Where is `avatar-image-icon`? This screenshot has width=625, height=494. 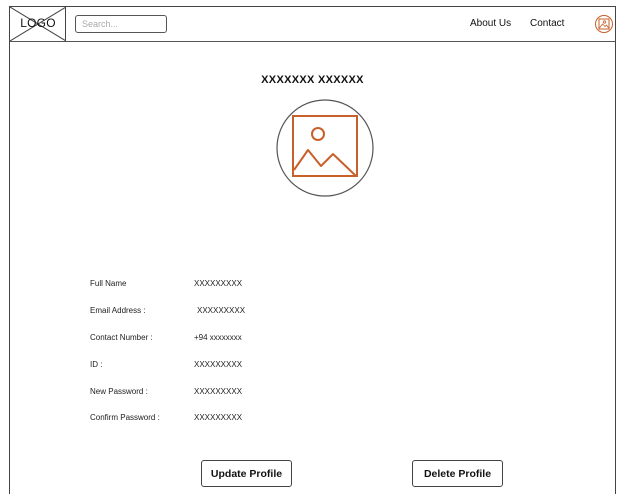 avatar-image-icon is located at coordinates (604, 24).